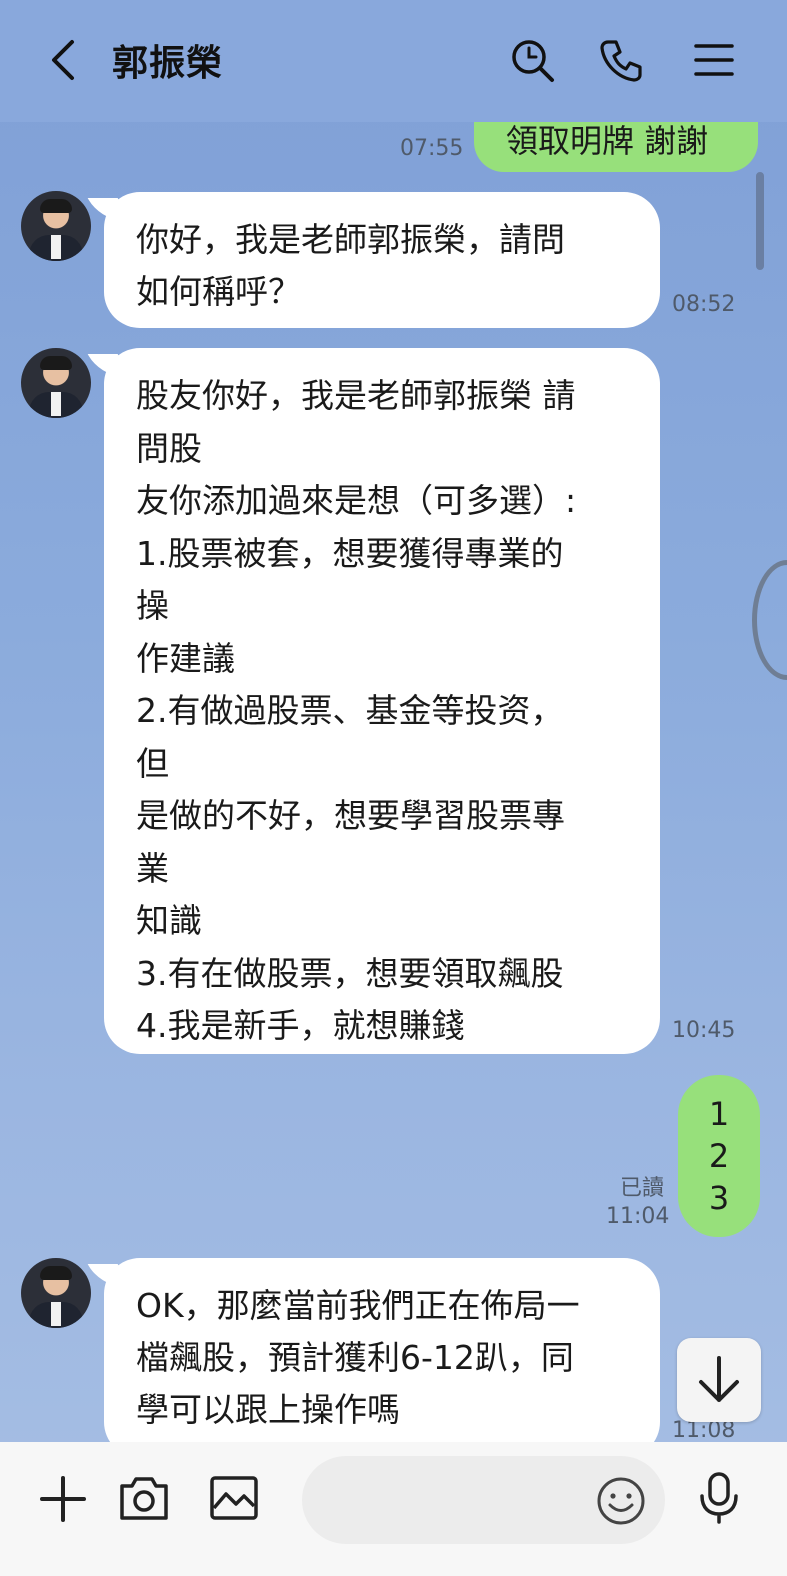  I want to click on sent-message-bubble: 1 2 3, so click(719, 1156).